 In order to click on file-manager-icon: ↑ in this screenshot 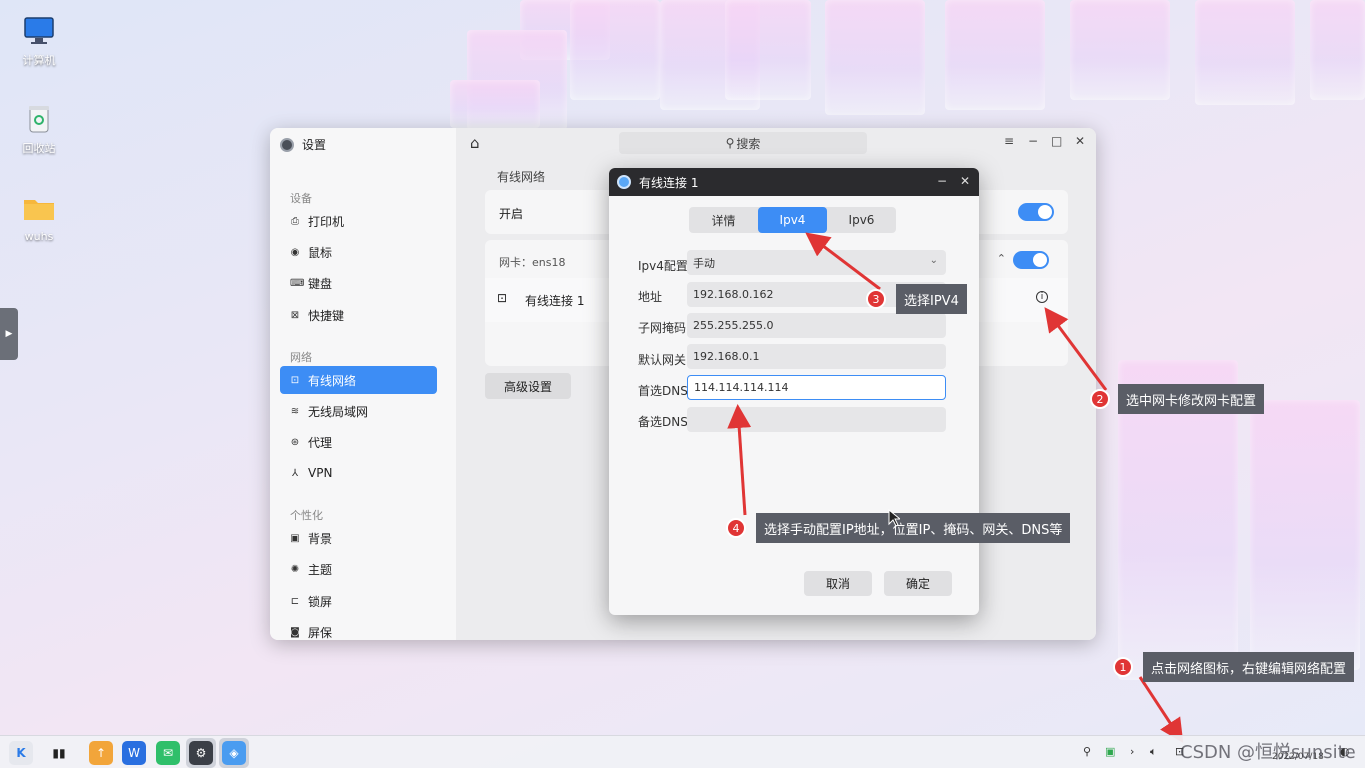, I will do `click(101, 753)`.